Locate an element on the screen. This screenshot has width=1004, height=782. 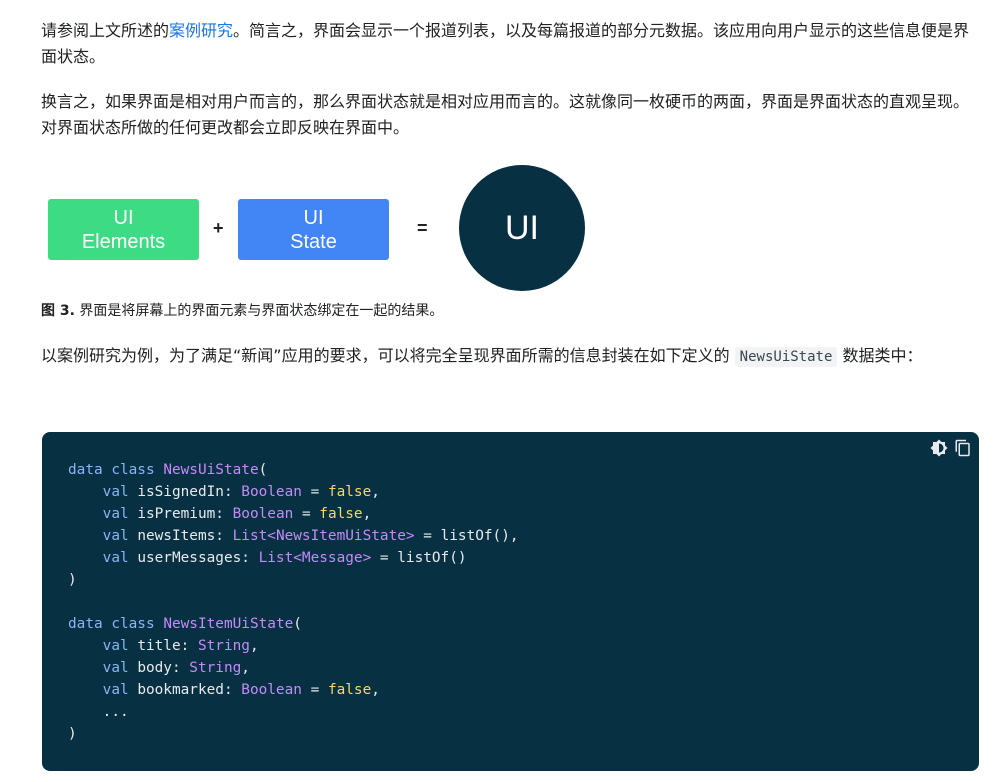
theme-toggle-icon is located at coordinates (939, 448).